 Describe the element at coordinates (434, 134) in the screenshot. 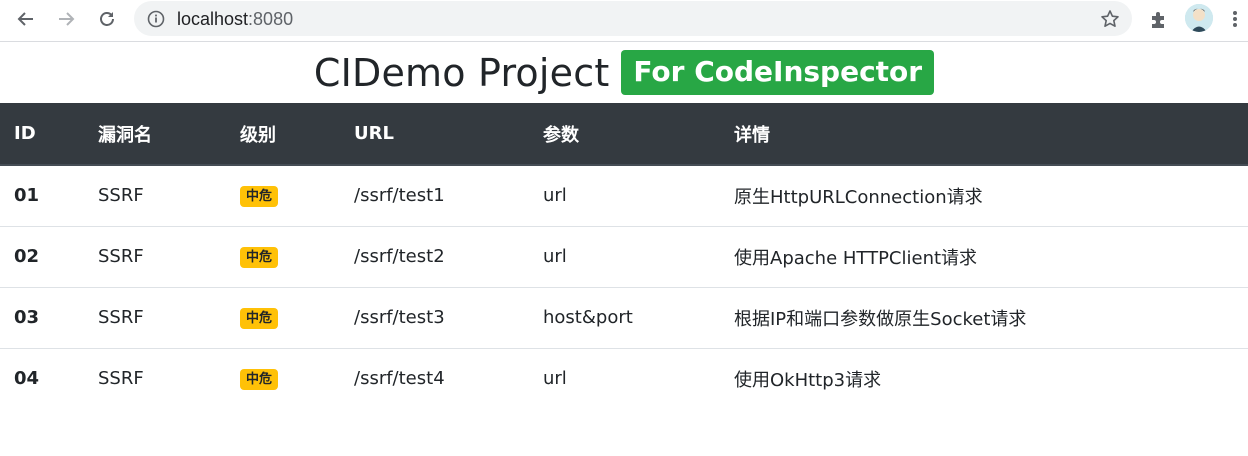

I see `header-url: URL` at that location.